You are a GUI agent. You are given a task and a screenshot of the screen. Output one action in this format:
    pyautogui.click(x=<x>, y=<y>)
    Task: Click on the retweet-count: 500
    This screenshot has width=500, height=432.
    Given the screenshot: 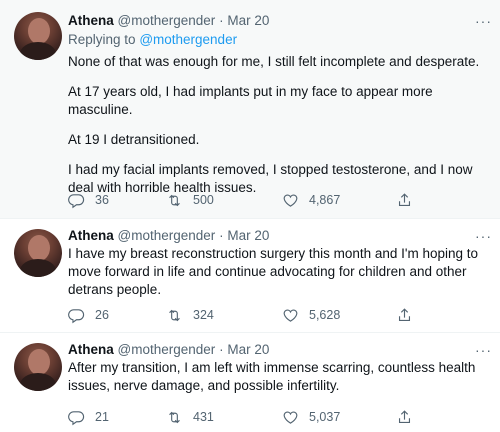 What is the action you would take?
    pyautogui.click(x=203, y=200)
    